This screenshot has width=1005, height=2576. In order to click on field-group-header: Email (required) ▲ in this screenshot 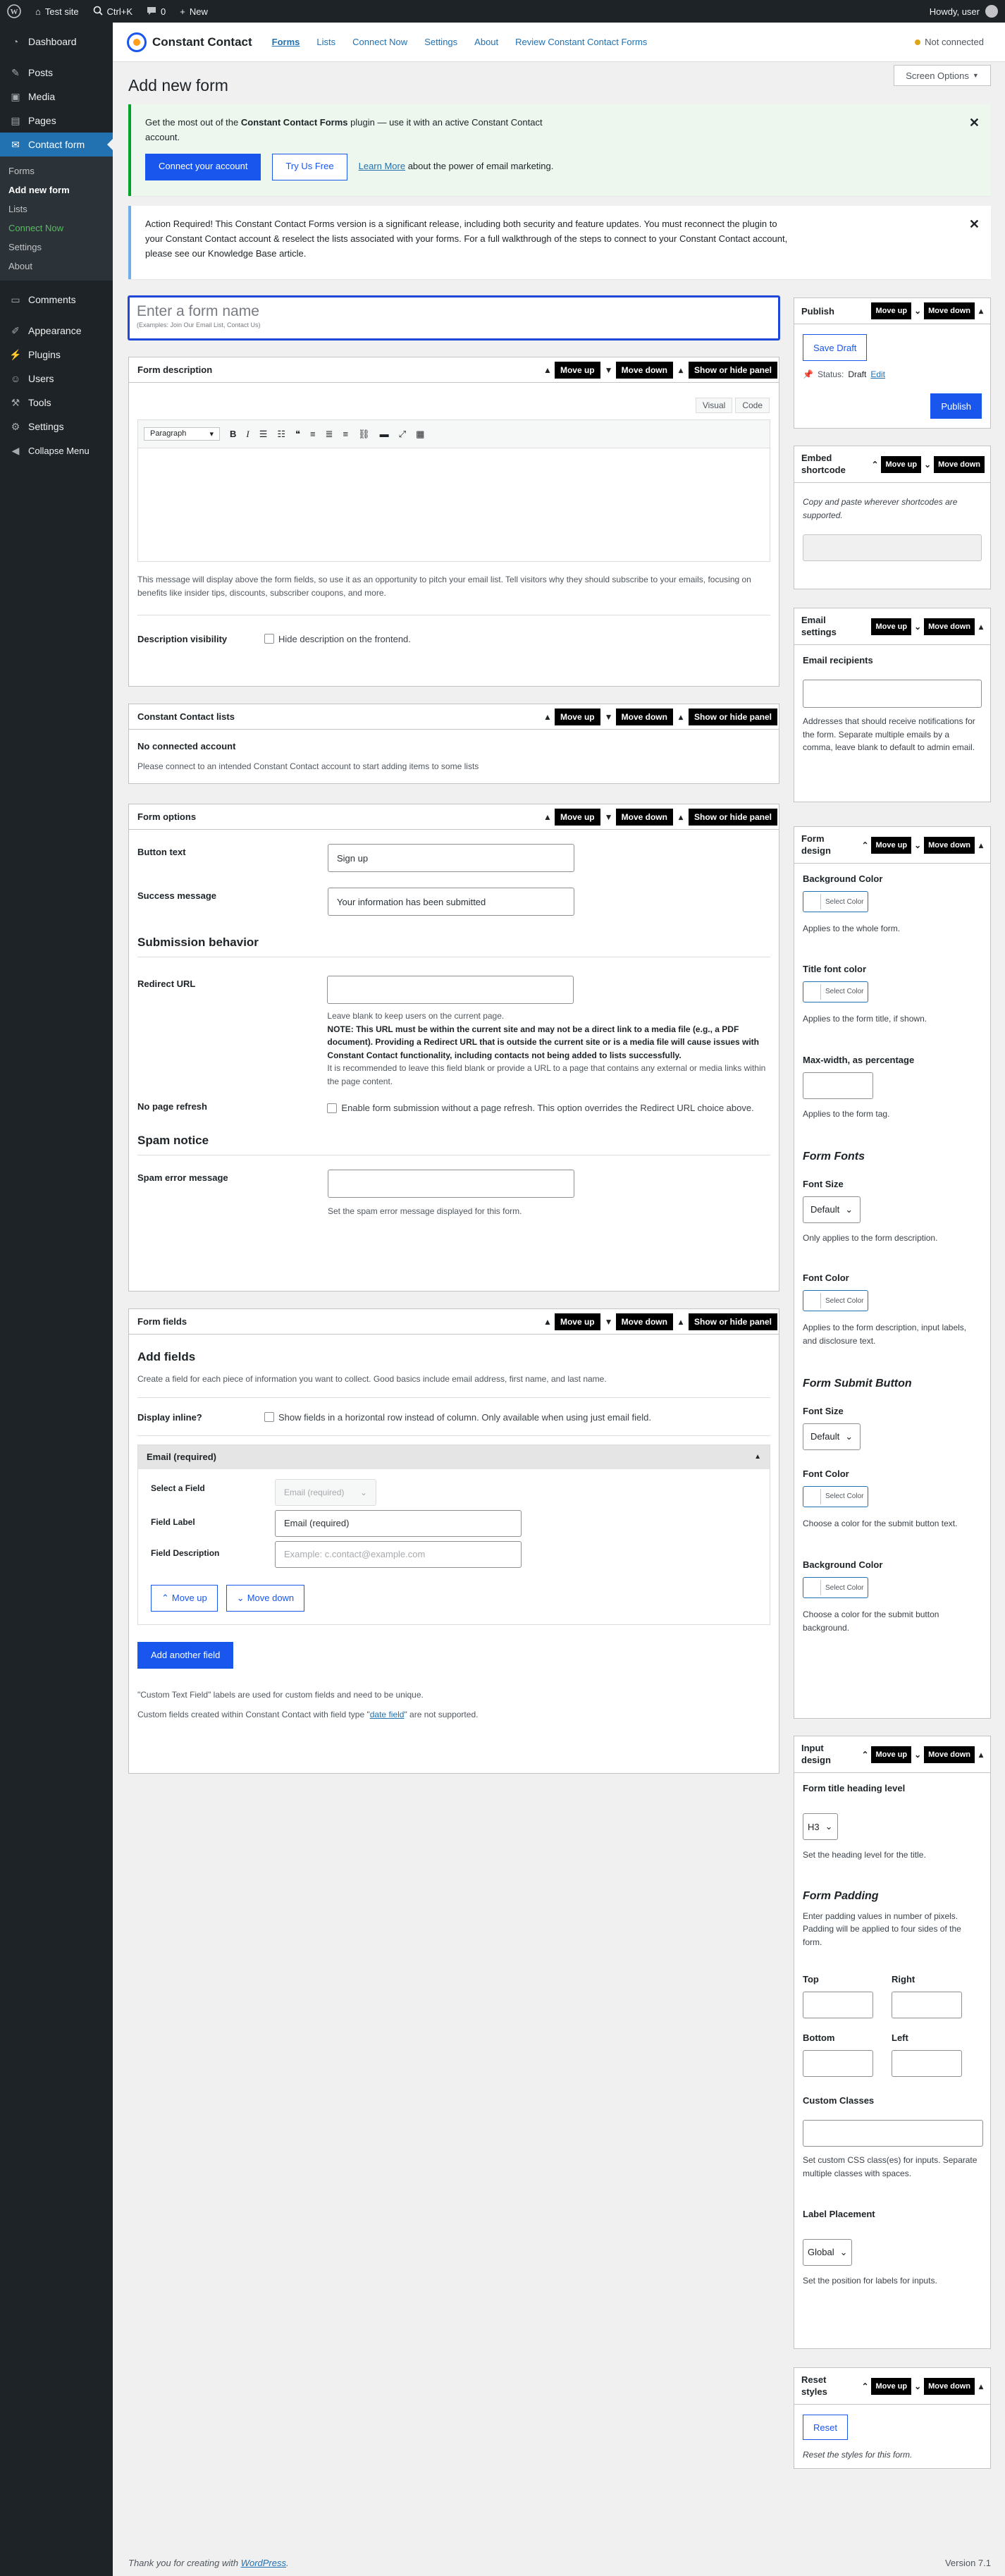, I will do `click(454, 1457)`.